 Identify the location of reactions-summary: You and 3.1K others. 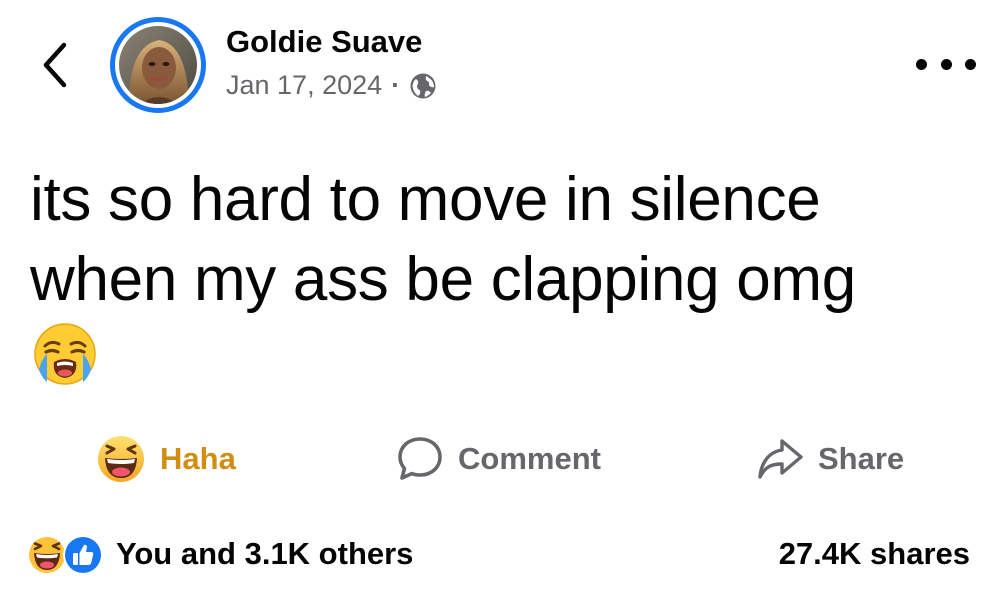
(219, 554).